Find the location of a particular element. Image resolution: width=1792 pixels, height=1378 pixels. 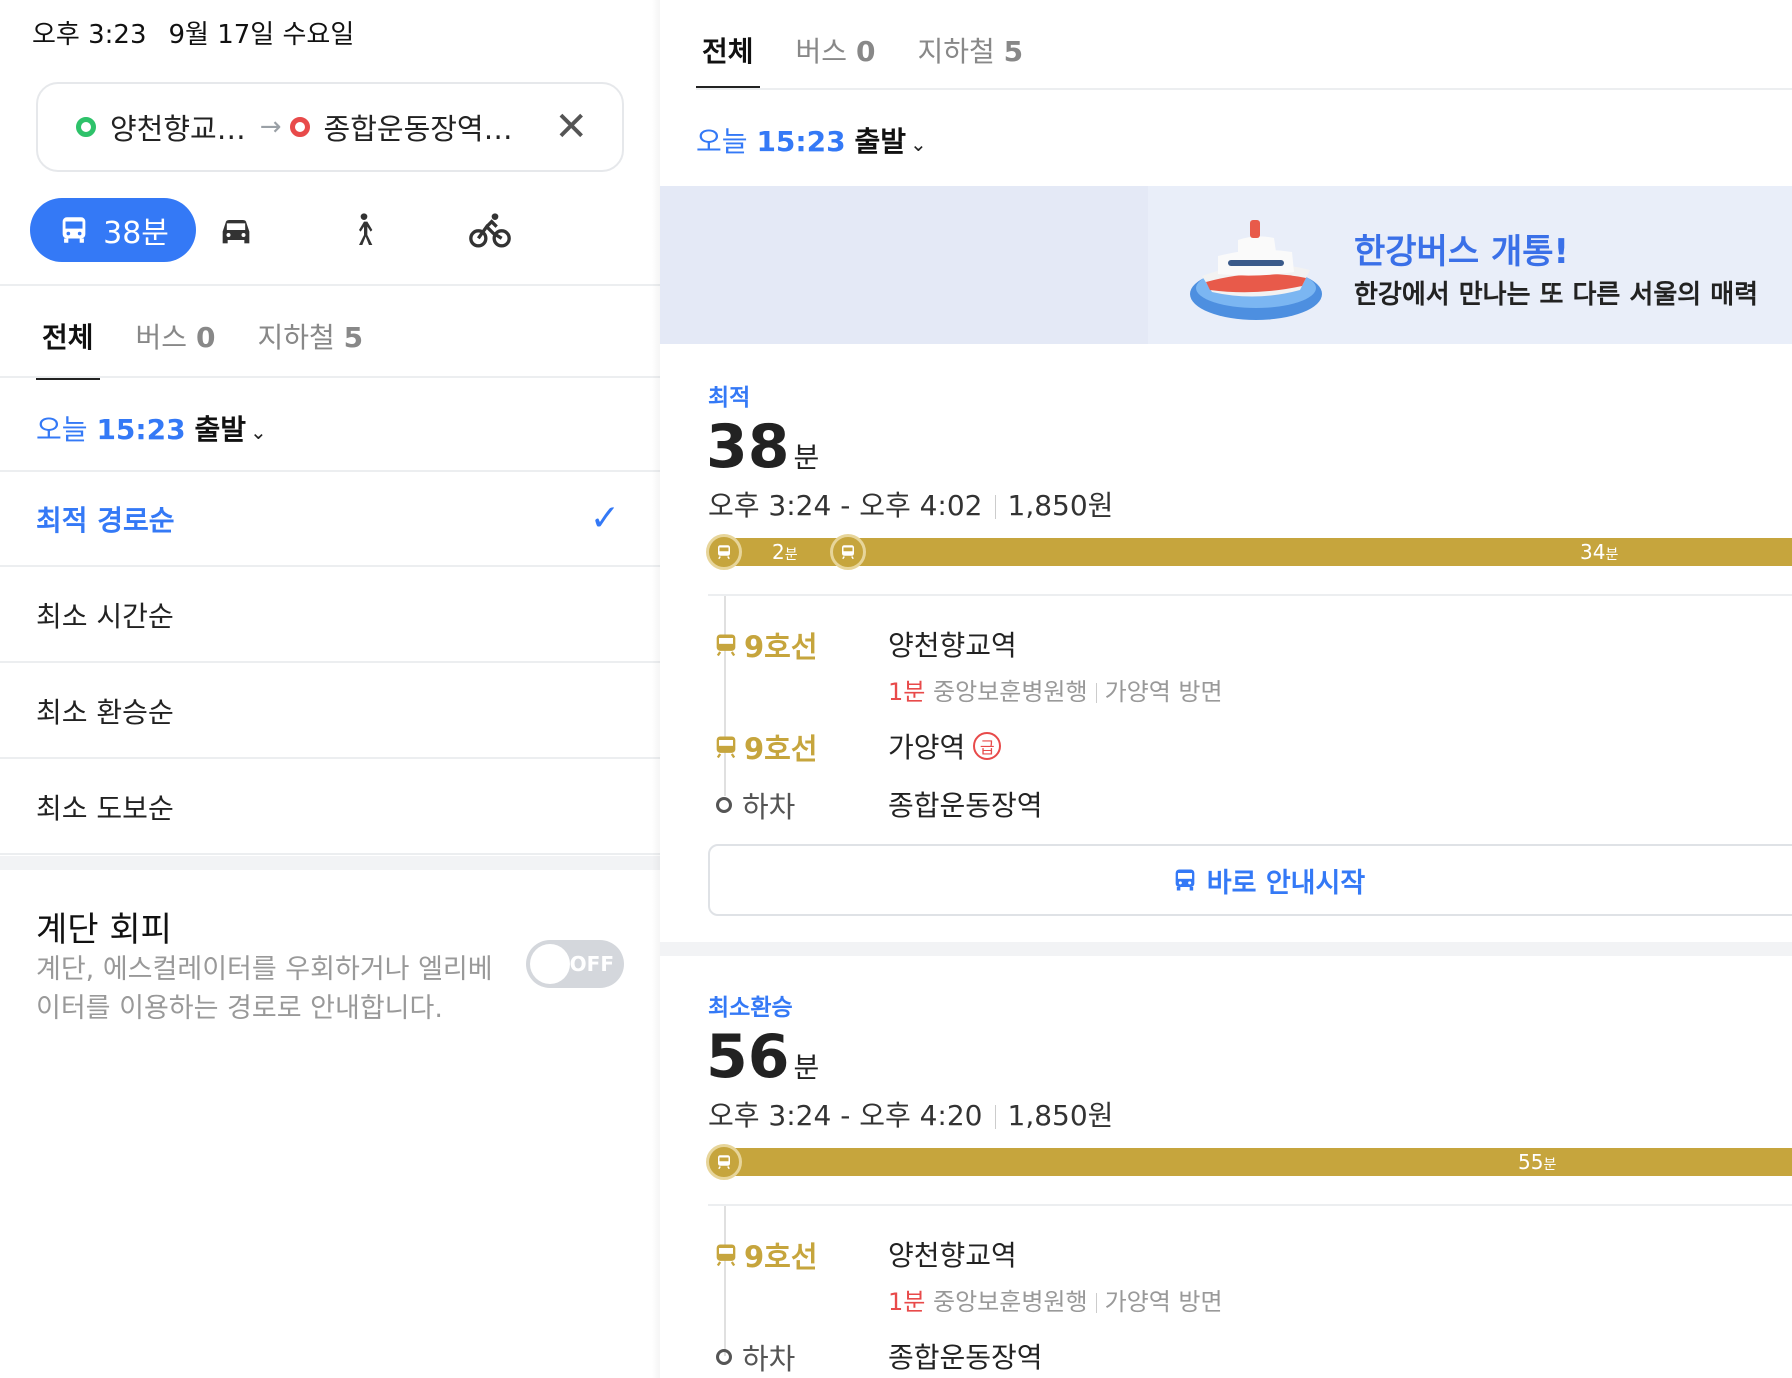

close-icon: ✕ is located at coordinates (571, 127).